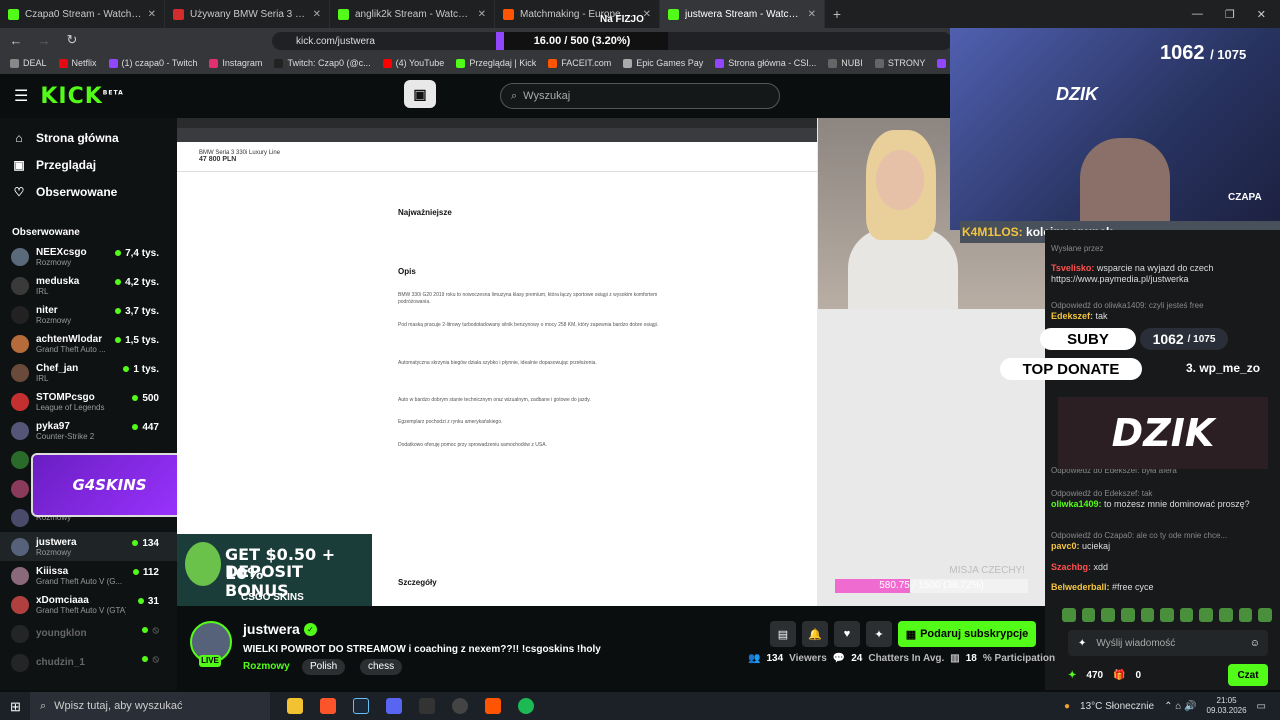 Image resolution: width=1280 pixels, height=720 pixels. What do you see at coordinates (1227, 706) in the screenshot?
I see `clock: 21:05 09.03.2026` at bounding box center [1227, 706].